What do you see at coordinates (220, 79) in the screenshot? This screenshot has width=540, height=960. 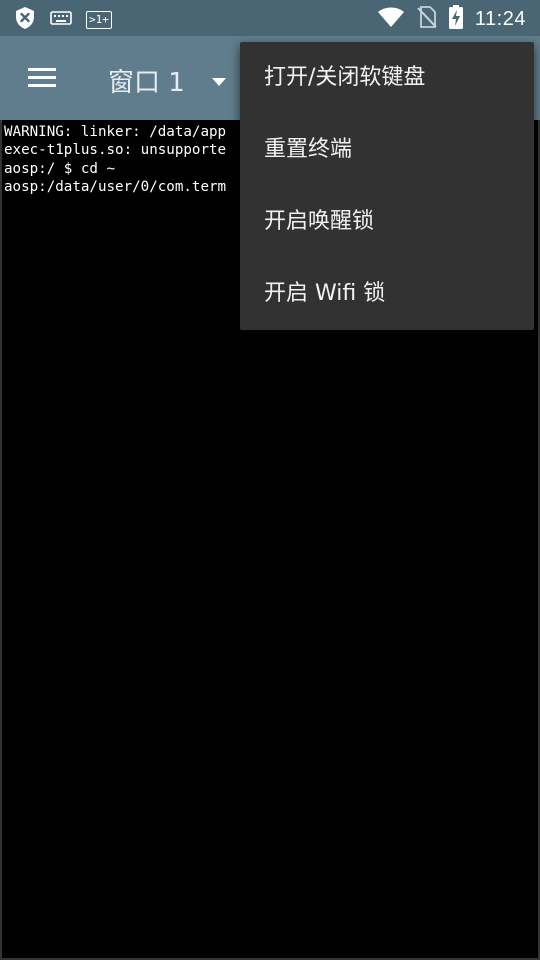 I see `caret-down-icon` at bounding box center [220, 79].